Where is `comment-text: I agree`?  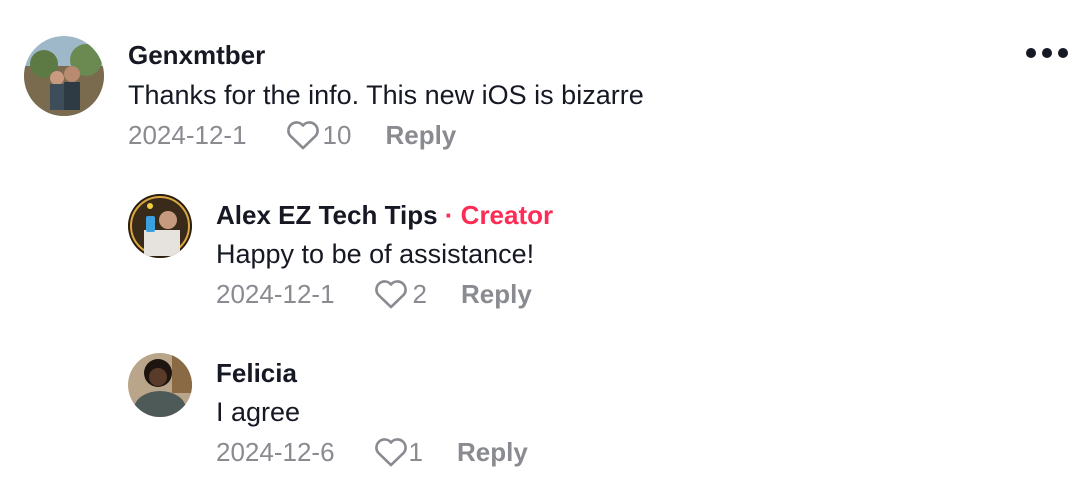
comment-text: I agree is located at coordinates (258, 412).